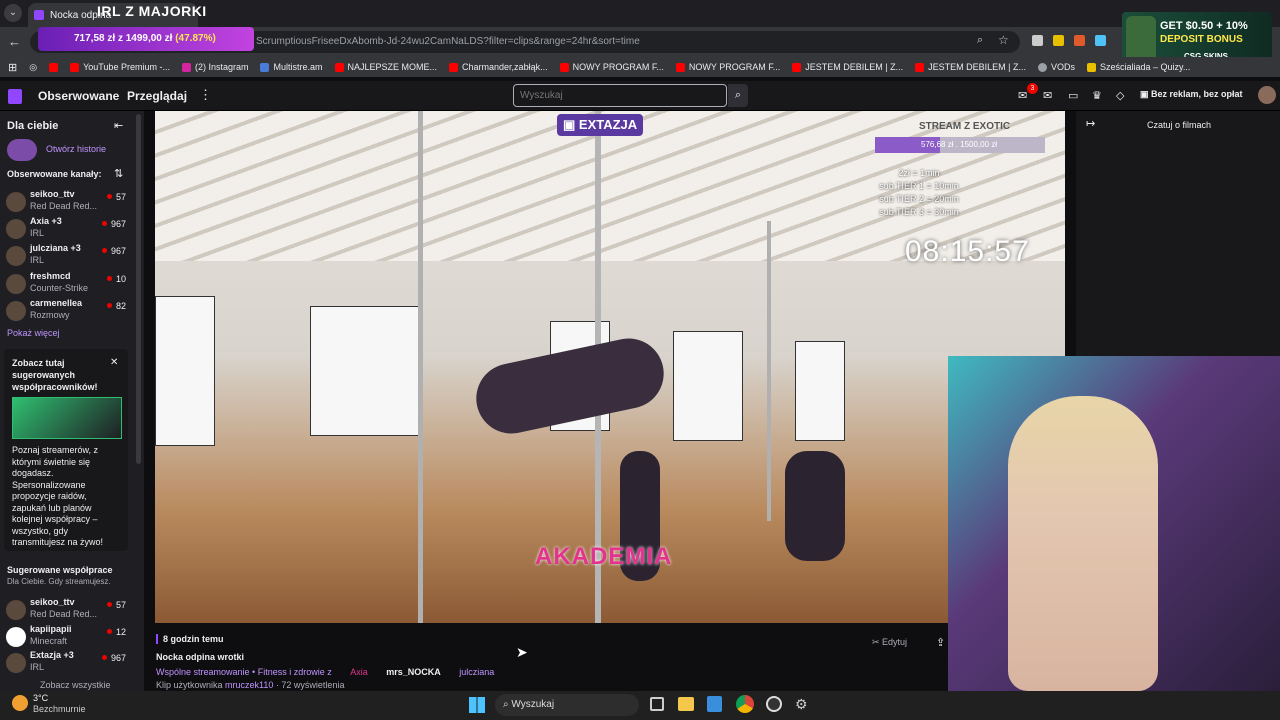  I want to click on zoom-icon: ⌕, so click(980, 40).